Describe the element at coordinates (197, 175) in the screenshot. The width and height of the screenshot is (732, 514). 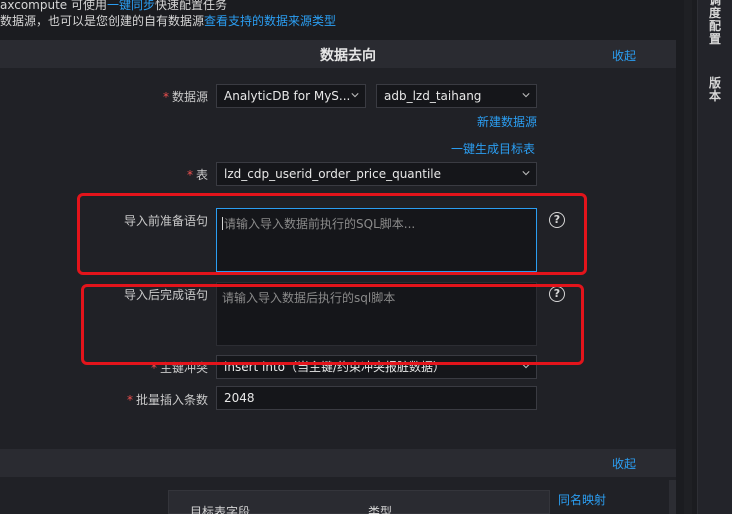
I see `table-label: * 表` at that location.